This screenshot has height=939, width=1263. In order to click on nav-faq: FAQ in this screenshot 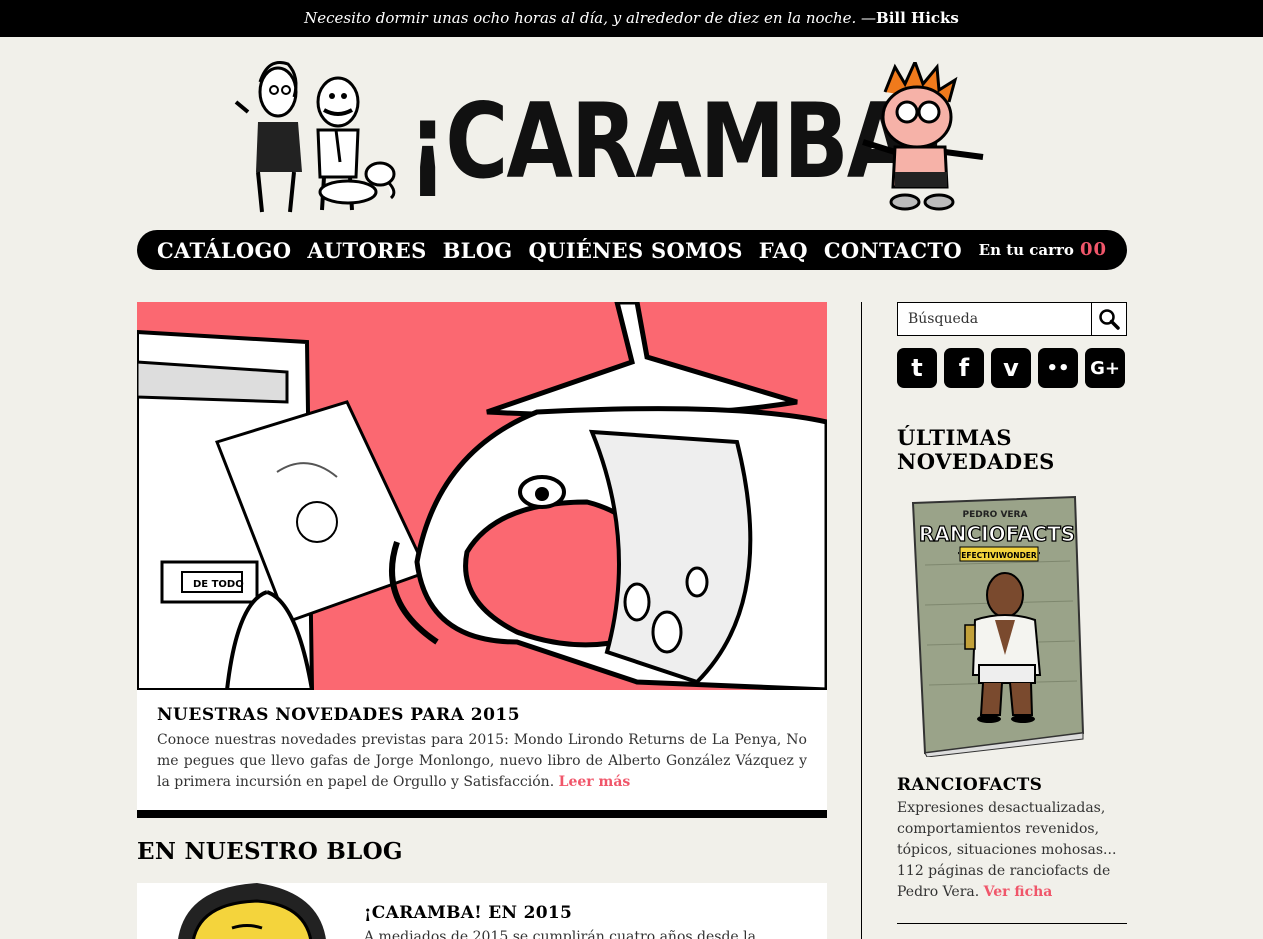, I will do `click(783, 250)`.